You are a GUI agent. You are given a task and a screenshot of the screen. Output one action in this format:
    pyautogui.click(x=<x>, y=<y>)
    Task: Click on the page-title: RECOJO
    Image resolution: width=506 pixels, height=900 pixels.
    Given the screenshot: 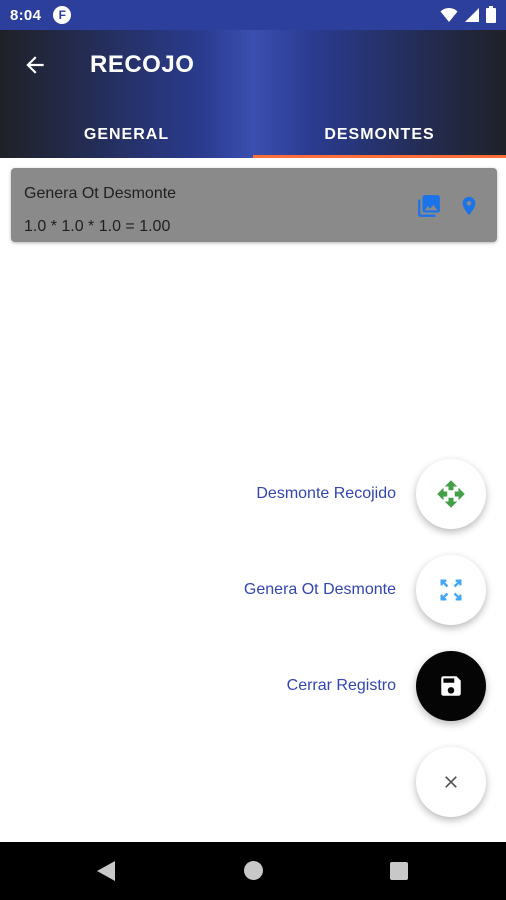 What is the action you would take?
    pyautogui.click(x=142, y=64)
    